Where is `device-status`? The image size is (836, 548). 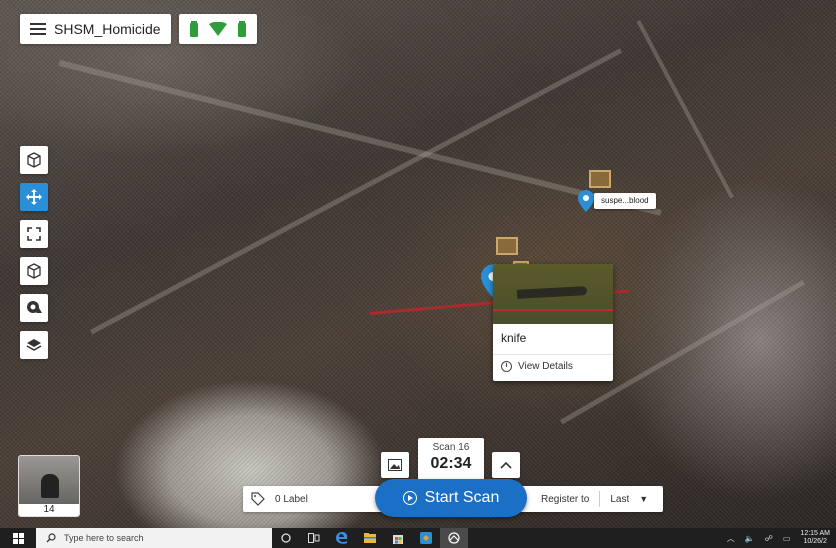 device-status is located at coordinates (217, 29).